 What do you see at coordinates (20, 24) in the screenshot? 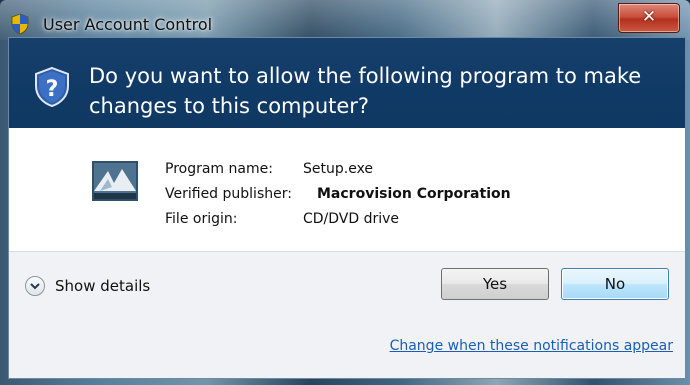
I see `uac-shield-icon` at bounding box center [20, 24].